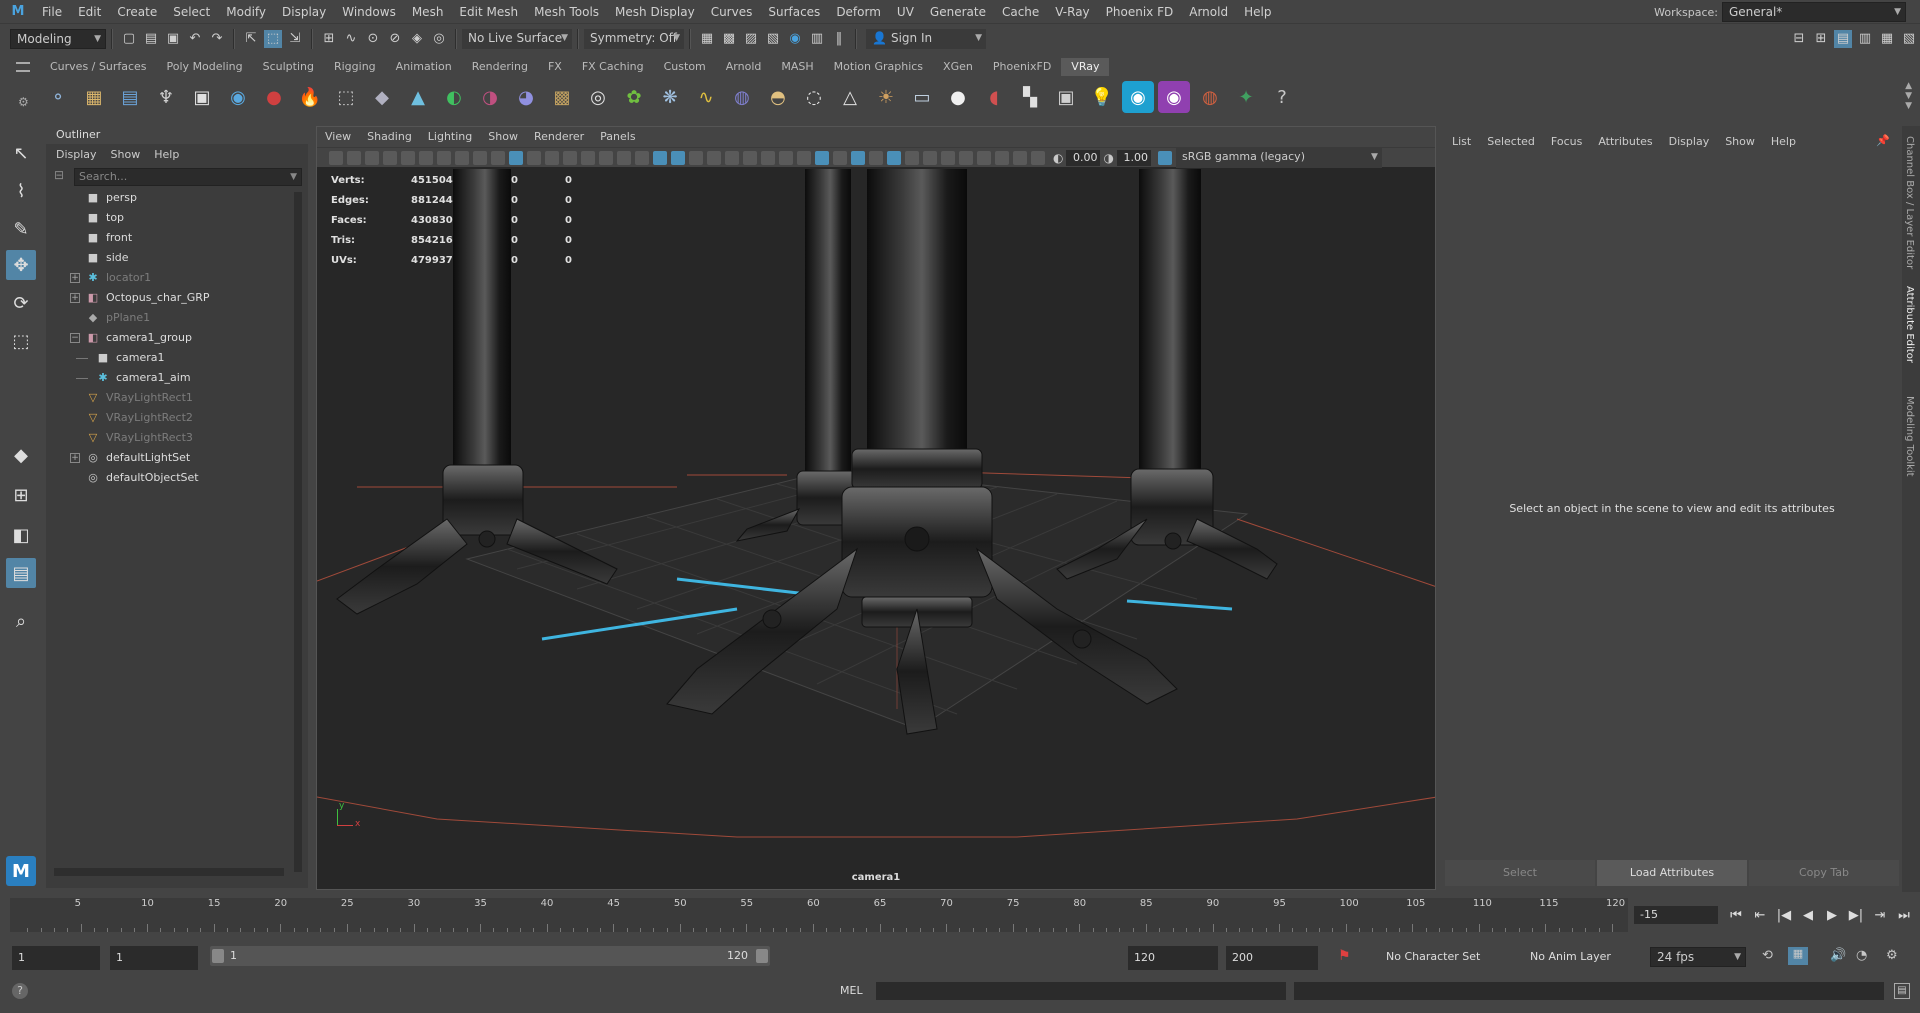 Image resolution: width=1920 pixels, height=1013 pixels. I want to click on range-handle-left, so click(218, 956).